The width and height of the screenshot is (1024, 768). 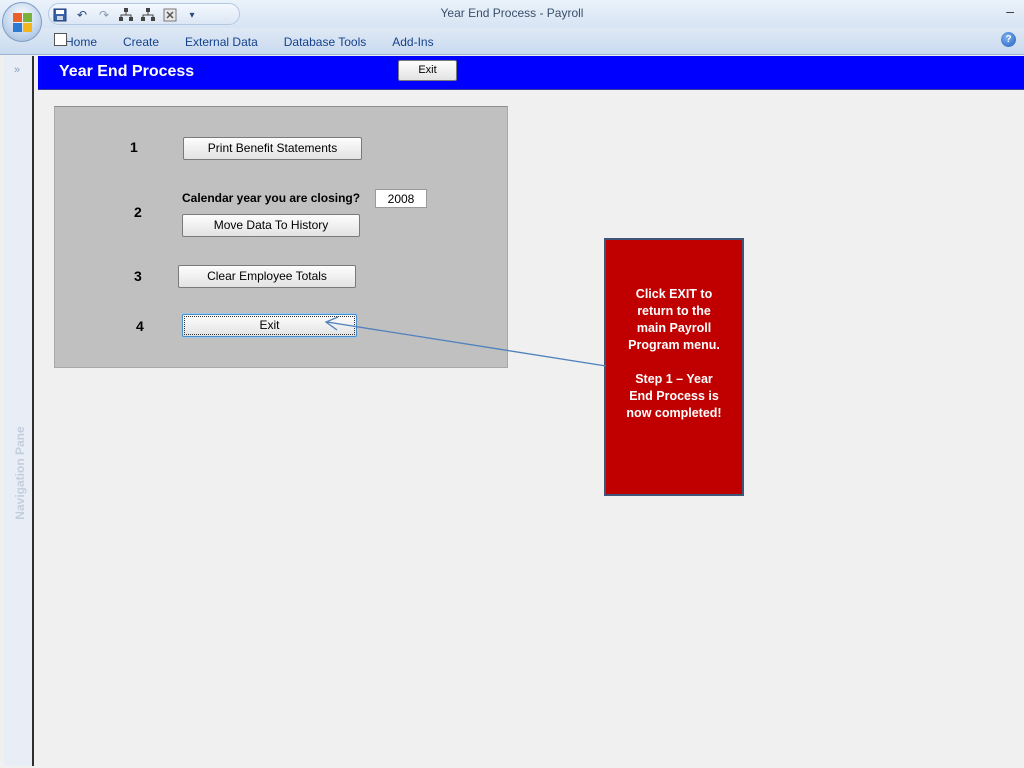 What do you see at coordinates (17, 70) in the screenshot?
I see `expand-chevron-icon: »` at bounding box center [17, 70].